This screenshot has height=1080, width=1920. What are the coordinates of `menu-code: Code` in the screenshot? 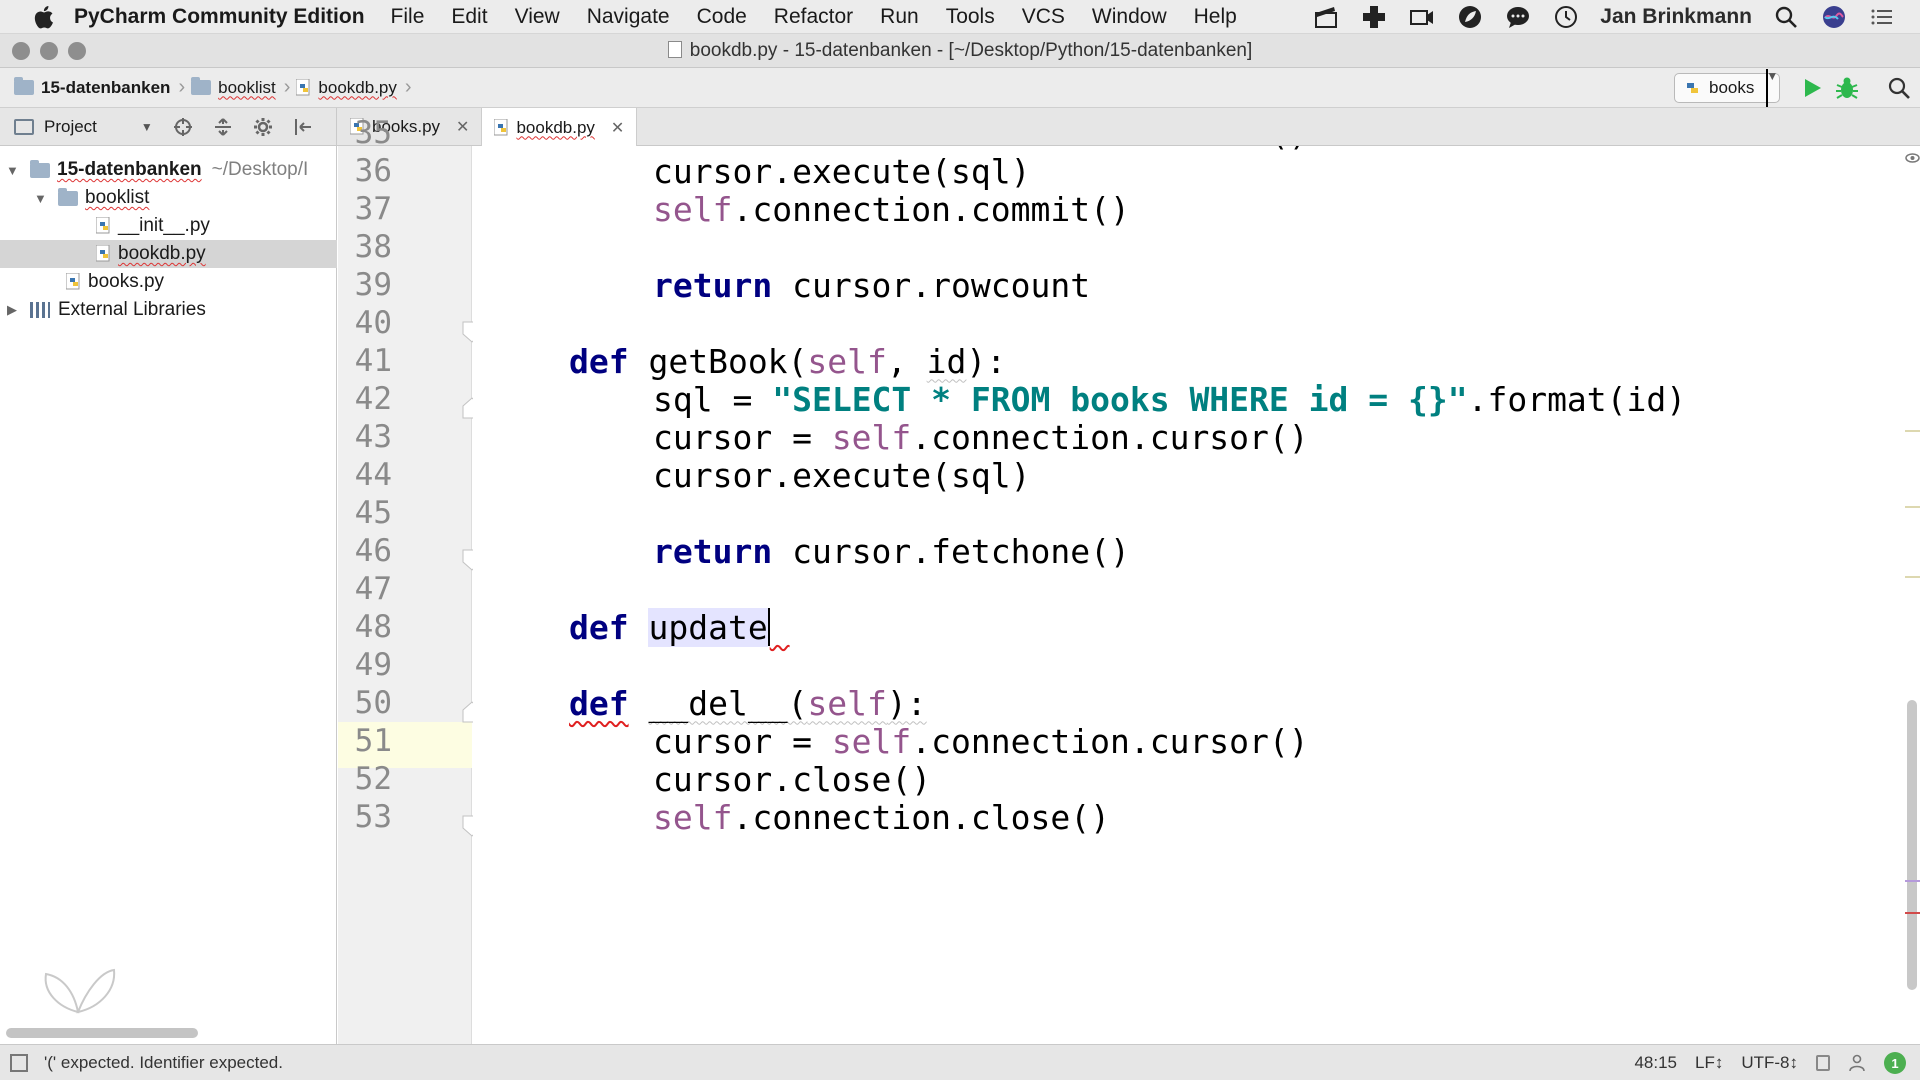 It's located at (722, 17).